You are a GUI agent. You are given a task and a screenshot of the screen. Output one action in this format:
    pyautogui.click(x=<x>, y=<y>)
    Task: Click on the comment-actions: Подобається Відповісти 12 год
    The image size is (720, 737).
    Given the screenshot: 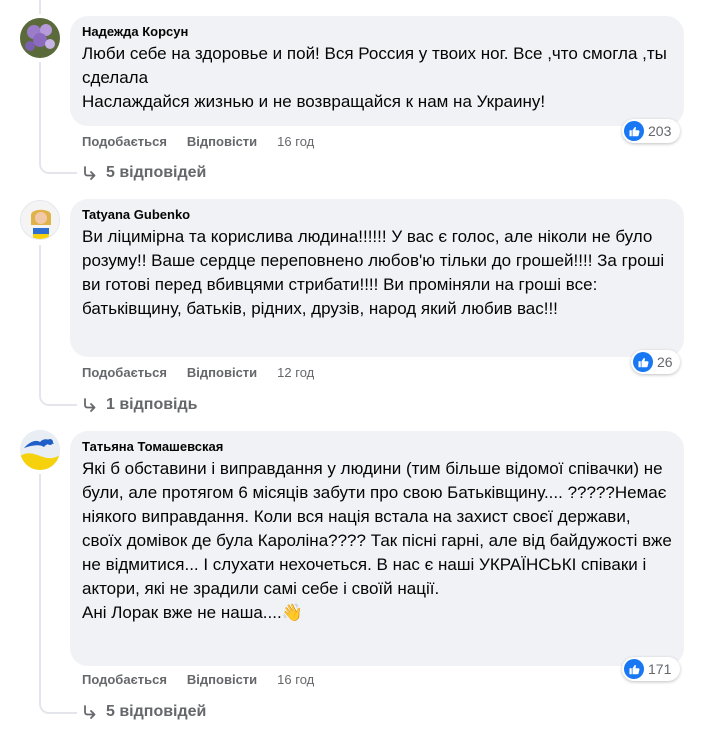 What is the action you would take?
    pyautogui.click(x=198, y=372)
    